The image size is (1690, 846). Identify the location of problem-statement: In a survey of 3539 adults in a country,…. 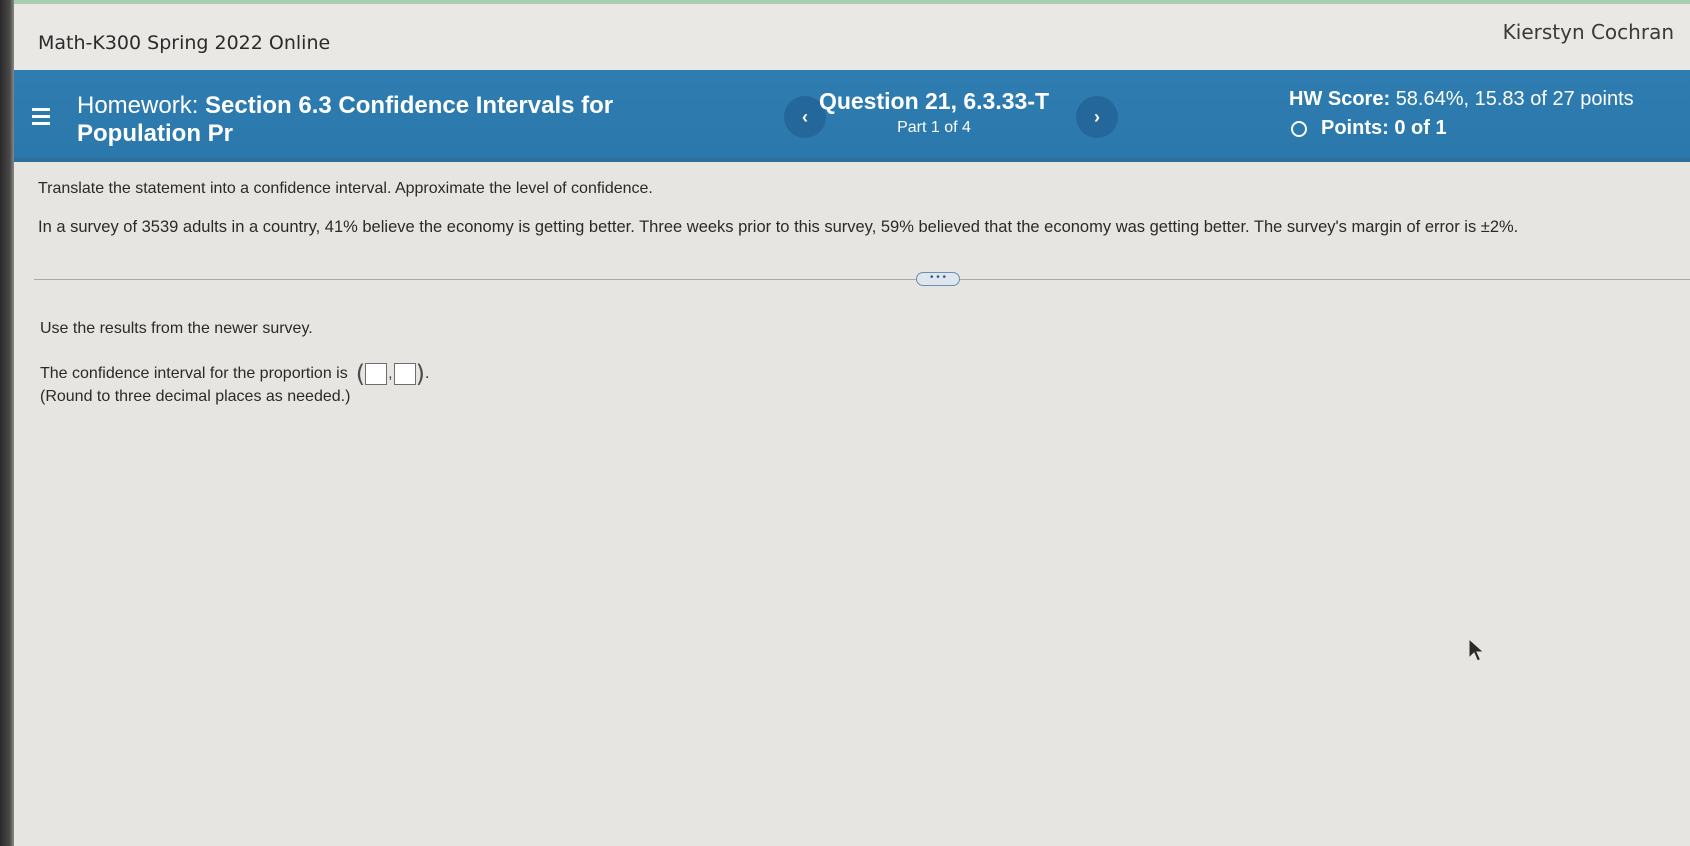
(778, 227).